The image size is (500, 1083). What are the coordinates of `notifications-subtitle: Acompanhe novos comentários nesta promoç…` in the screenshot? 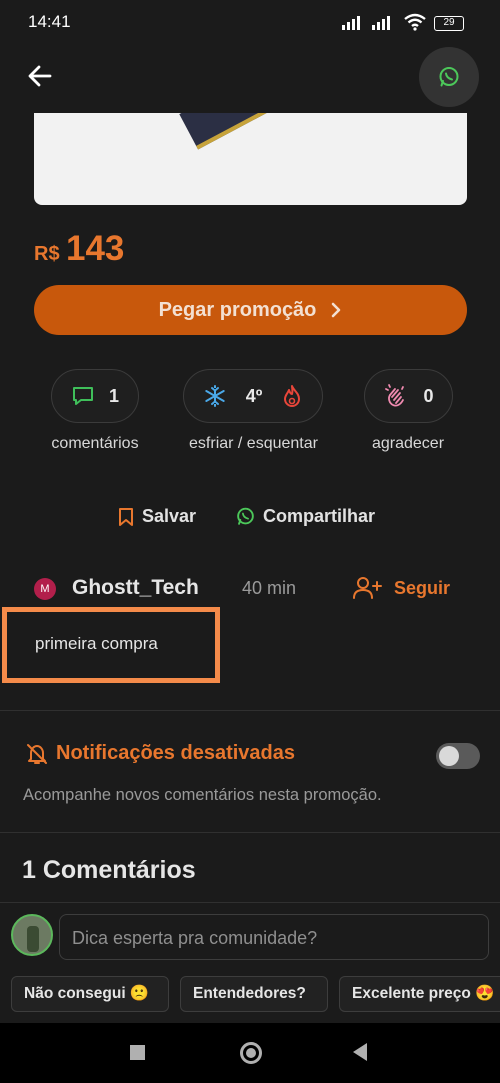 It's located at (202, 795).